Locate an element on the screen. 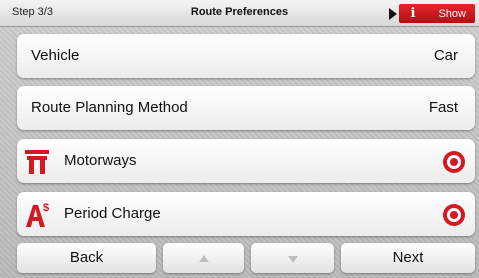 Image resolution: width=479 pixels, height=278 pixels. motorway-icon is located at coordinates (37, 162).